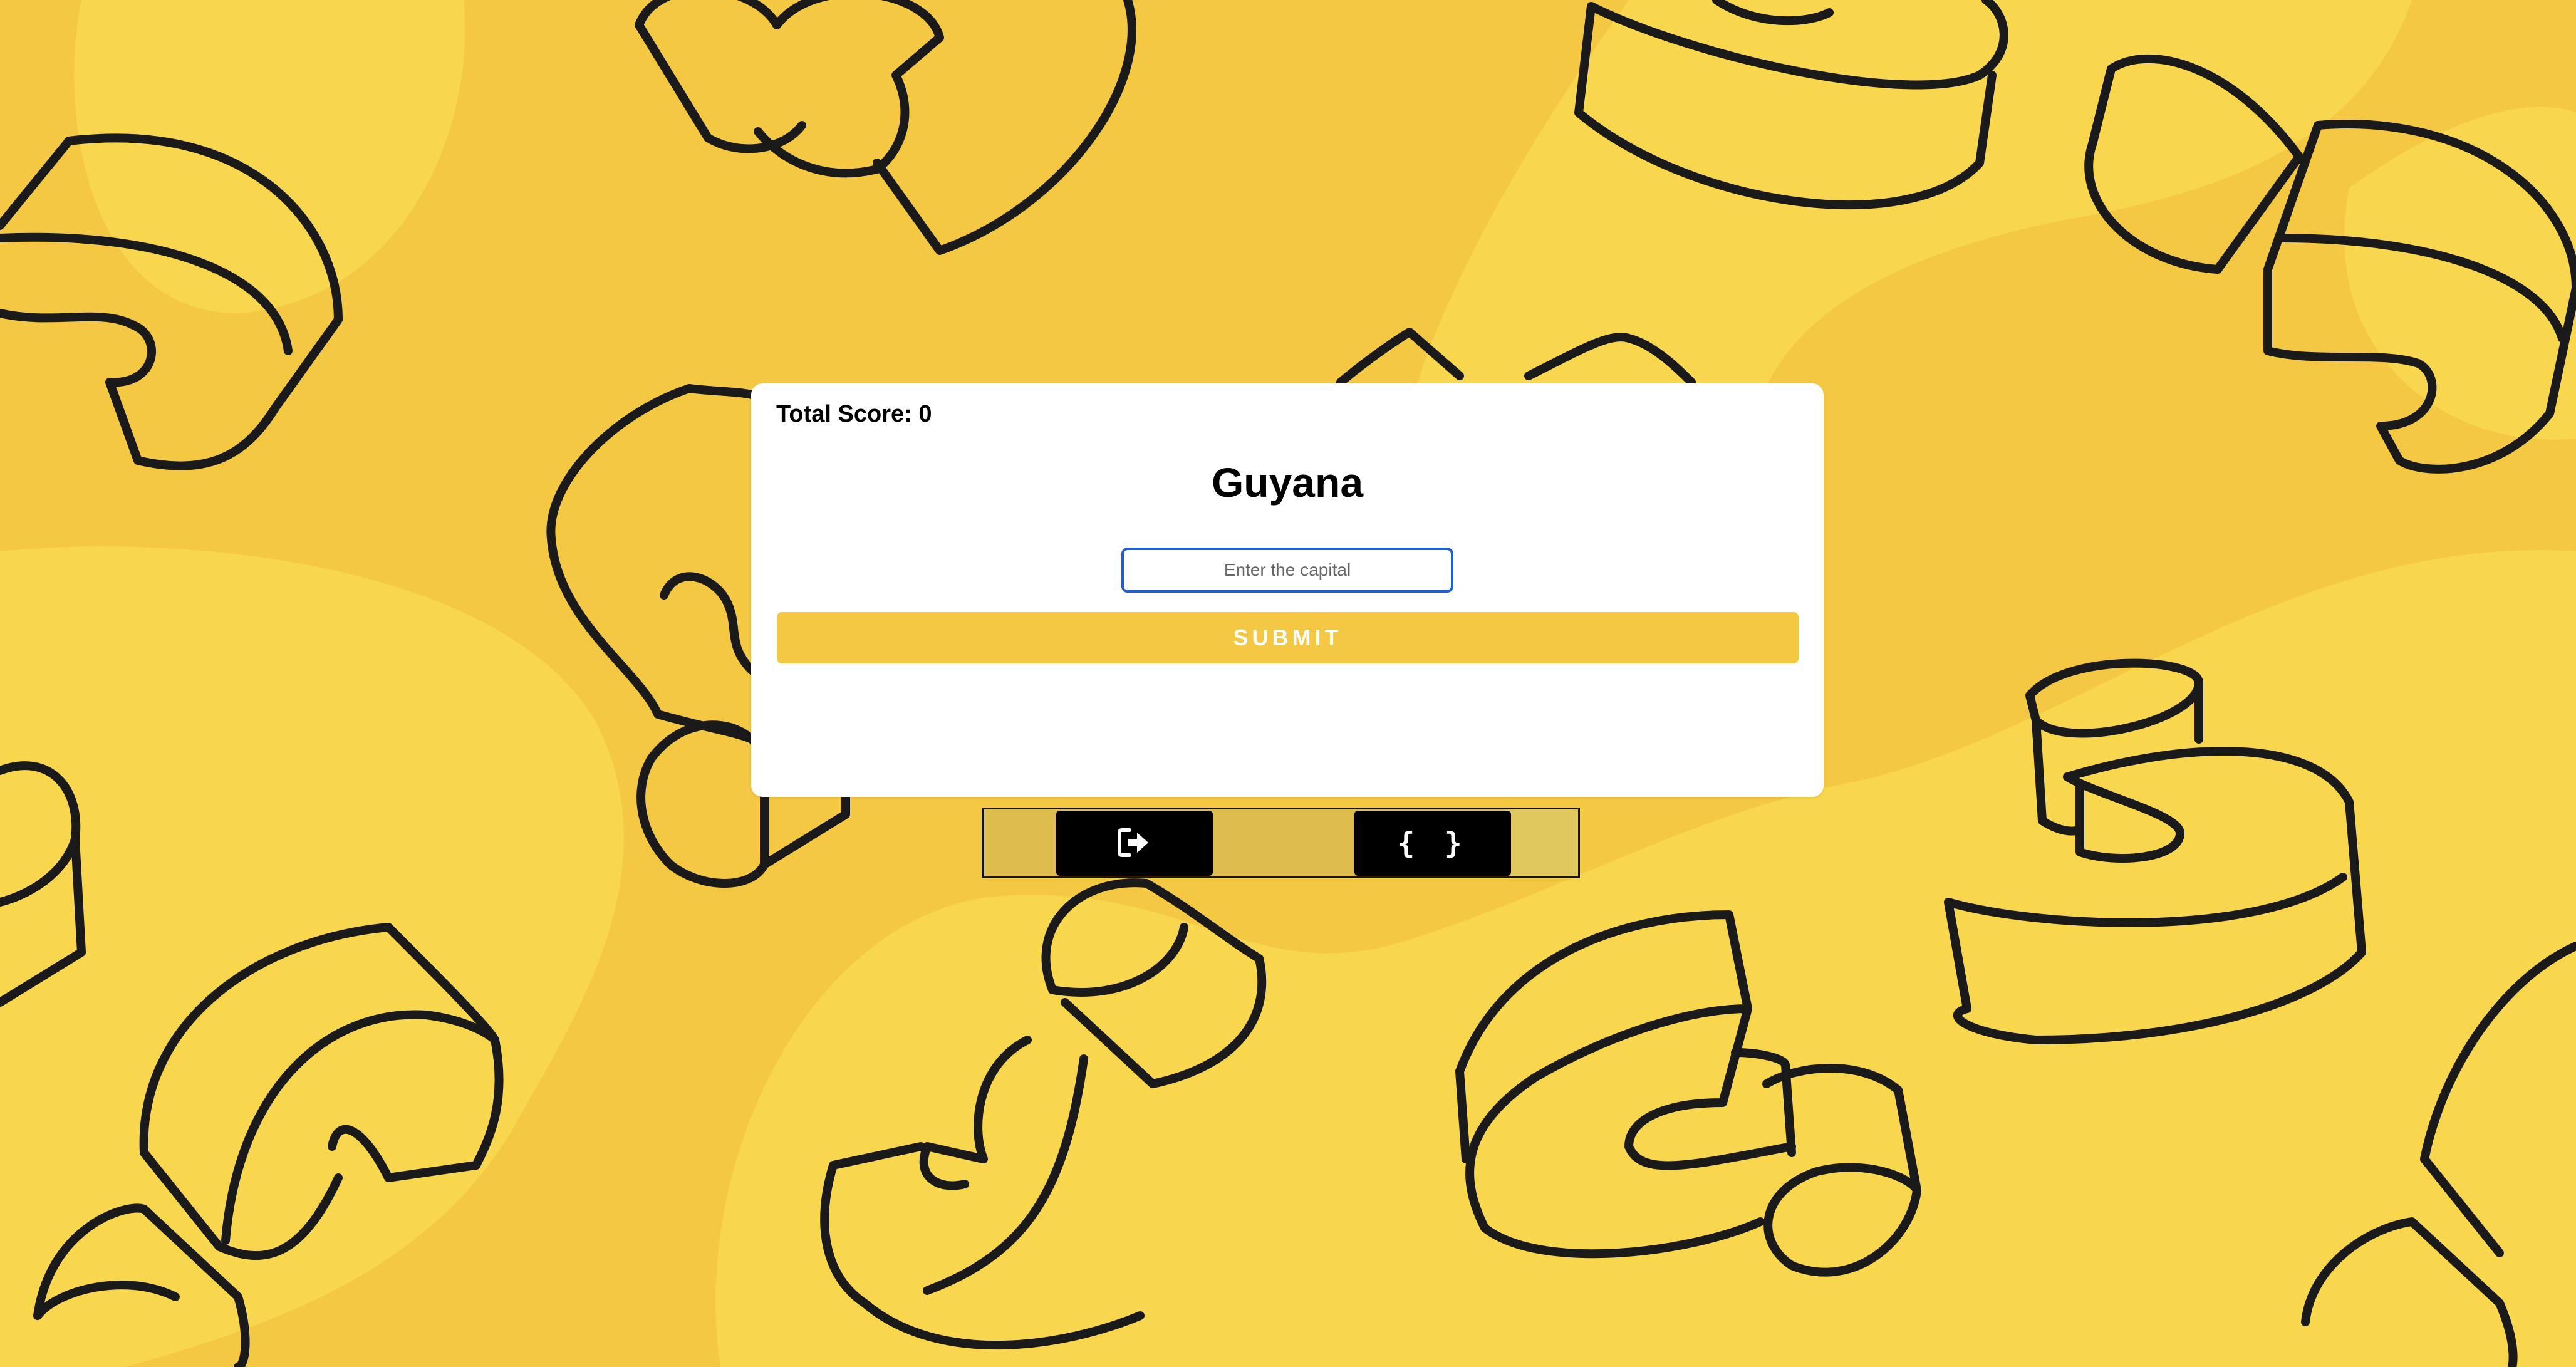 The height and width of the screenshot is (1367, 2576). I want to click on bottom-toolbar: { }, so click(1281, 843).